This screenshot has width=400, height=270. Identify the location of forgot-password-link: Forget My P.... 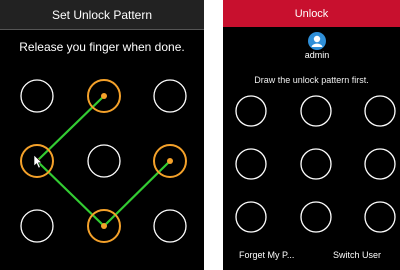
(266, 255).